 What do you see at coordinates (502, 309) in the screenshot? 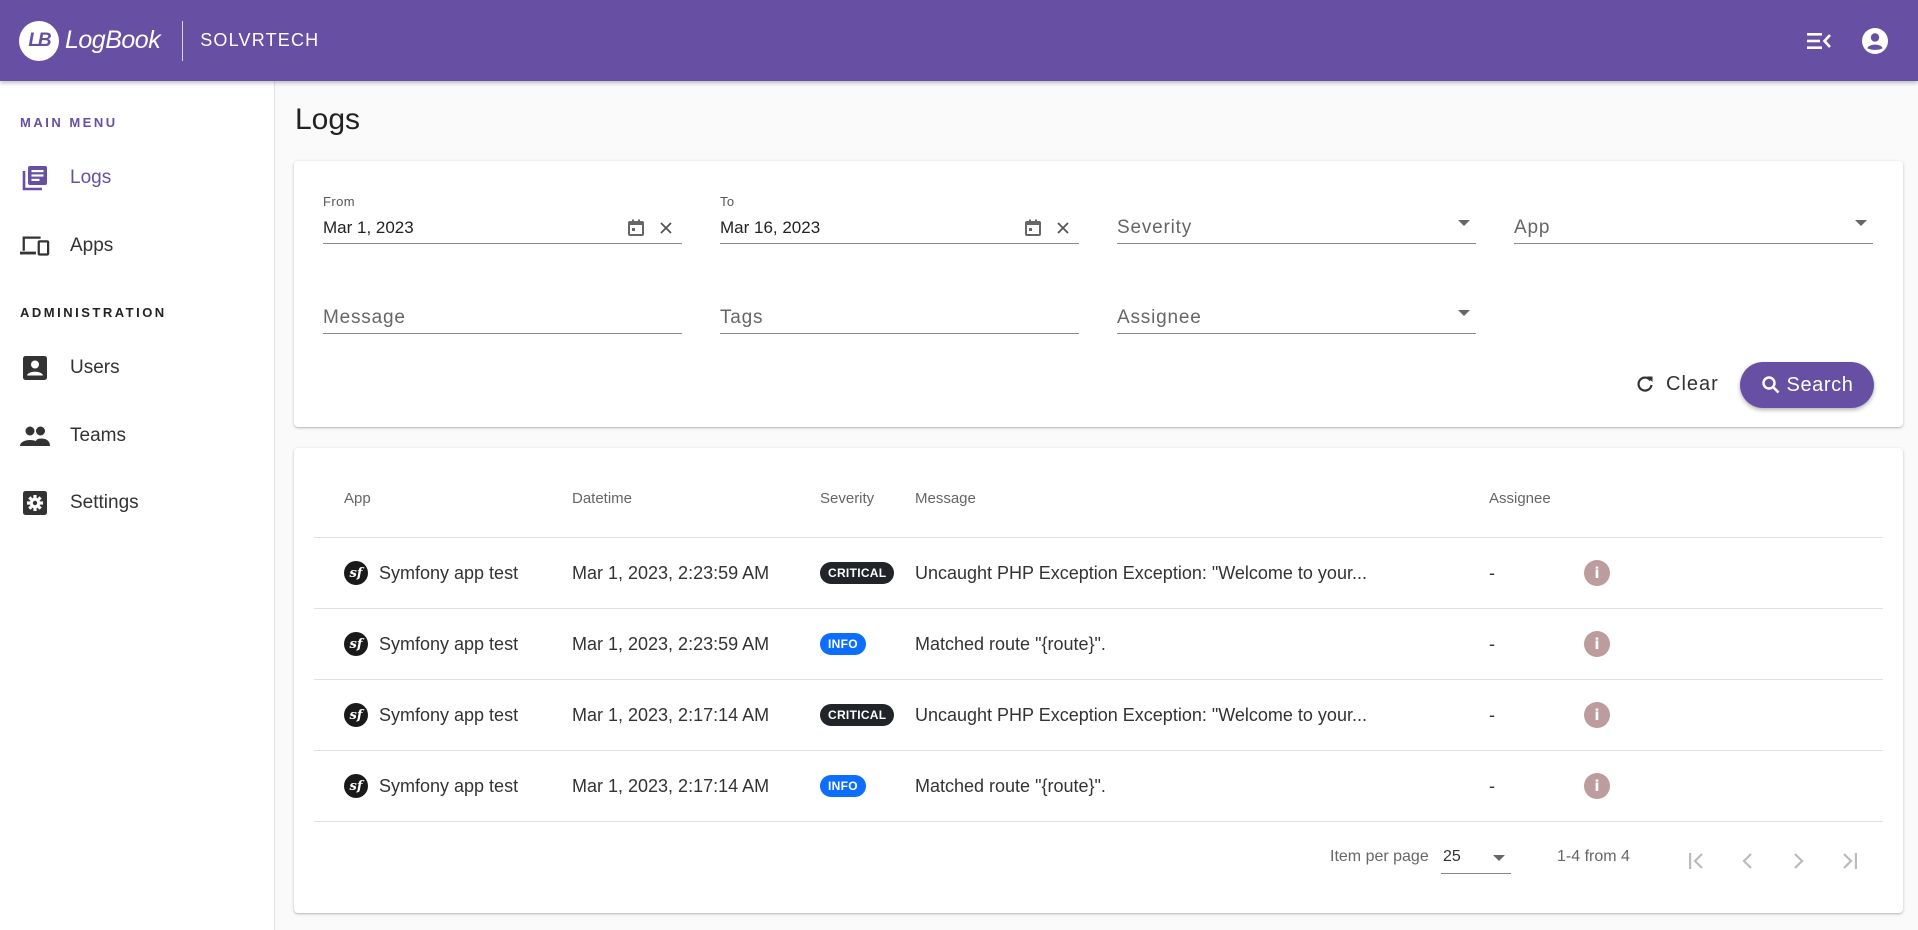
I see `message-input: Message` at bounding box center [502, 309].